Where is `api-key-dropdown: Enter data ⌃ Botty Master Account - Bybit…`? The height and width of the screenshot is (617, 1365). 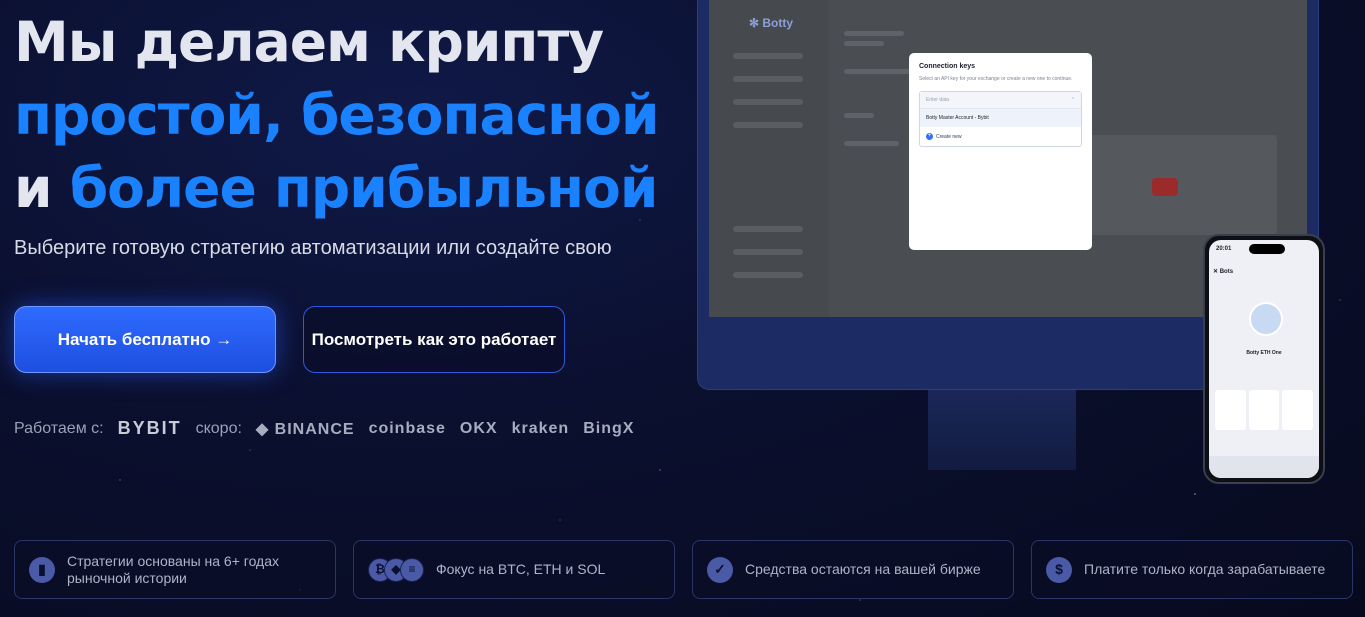 api-key-dropdown: Enter data ⌃ Botty Master Account - Bybit… is located at coordinates (1000, 119).